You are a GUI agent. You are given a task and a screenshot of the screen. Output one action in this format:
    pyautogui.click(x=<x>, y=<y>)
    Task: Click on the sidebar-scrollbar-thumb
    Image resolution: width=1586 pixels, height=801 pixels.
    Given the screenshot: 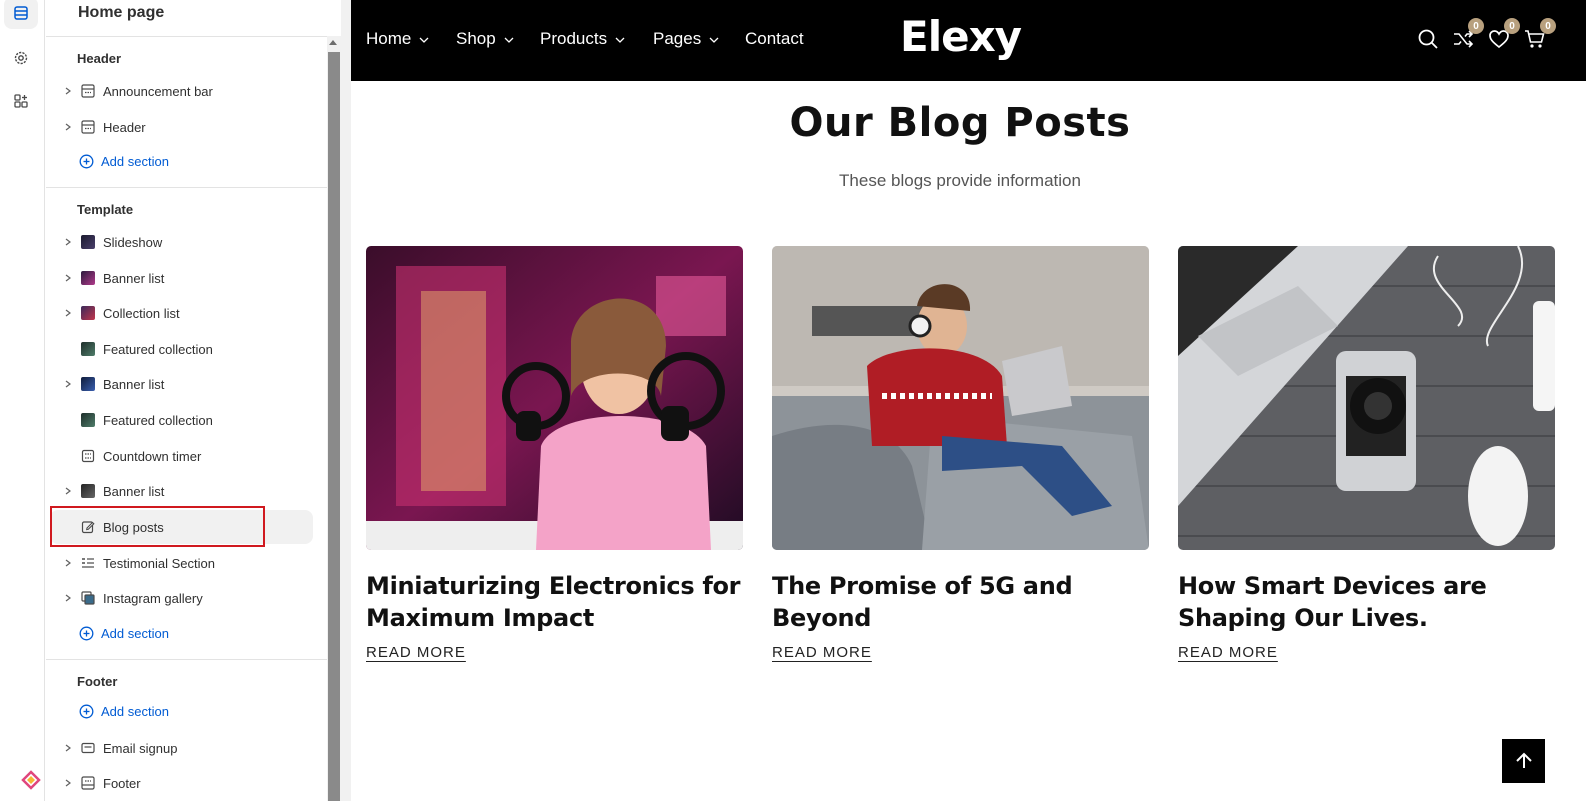 What is the action you would take?
    pyautogui.click(x=334, y=426)
    